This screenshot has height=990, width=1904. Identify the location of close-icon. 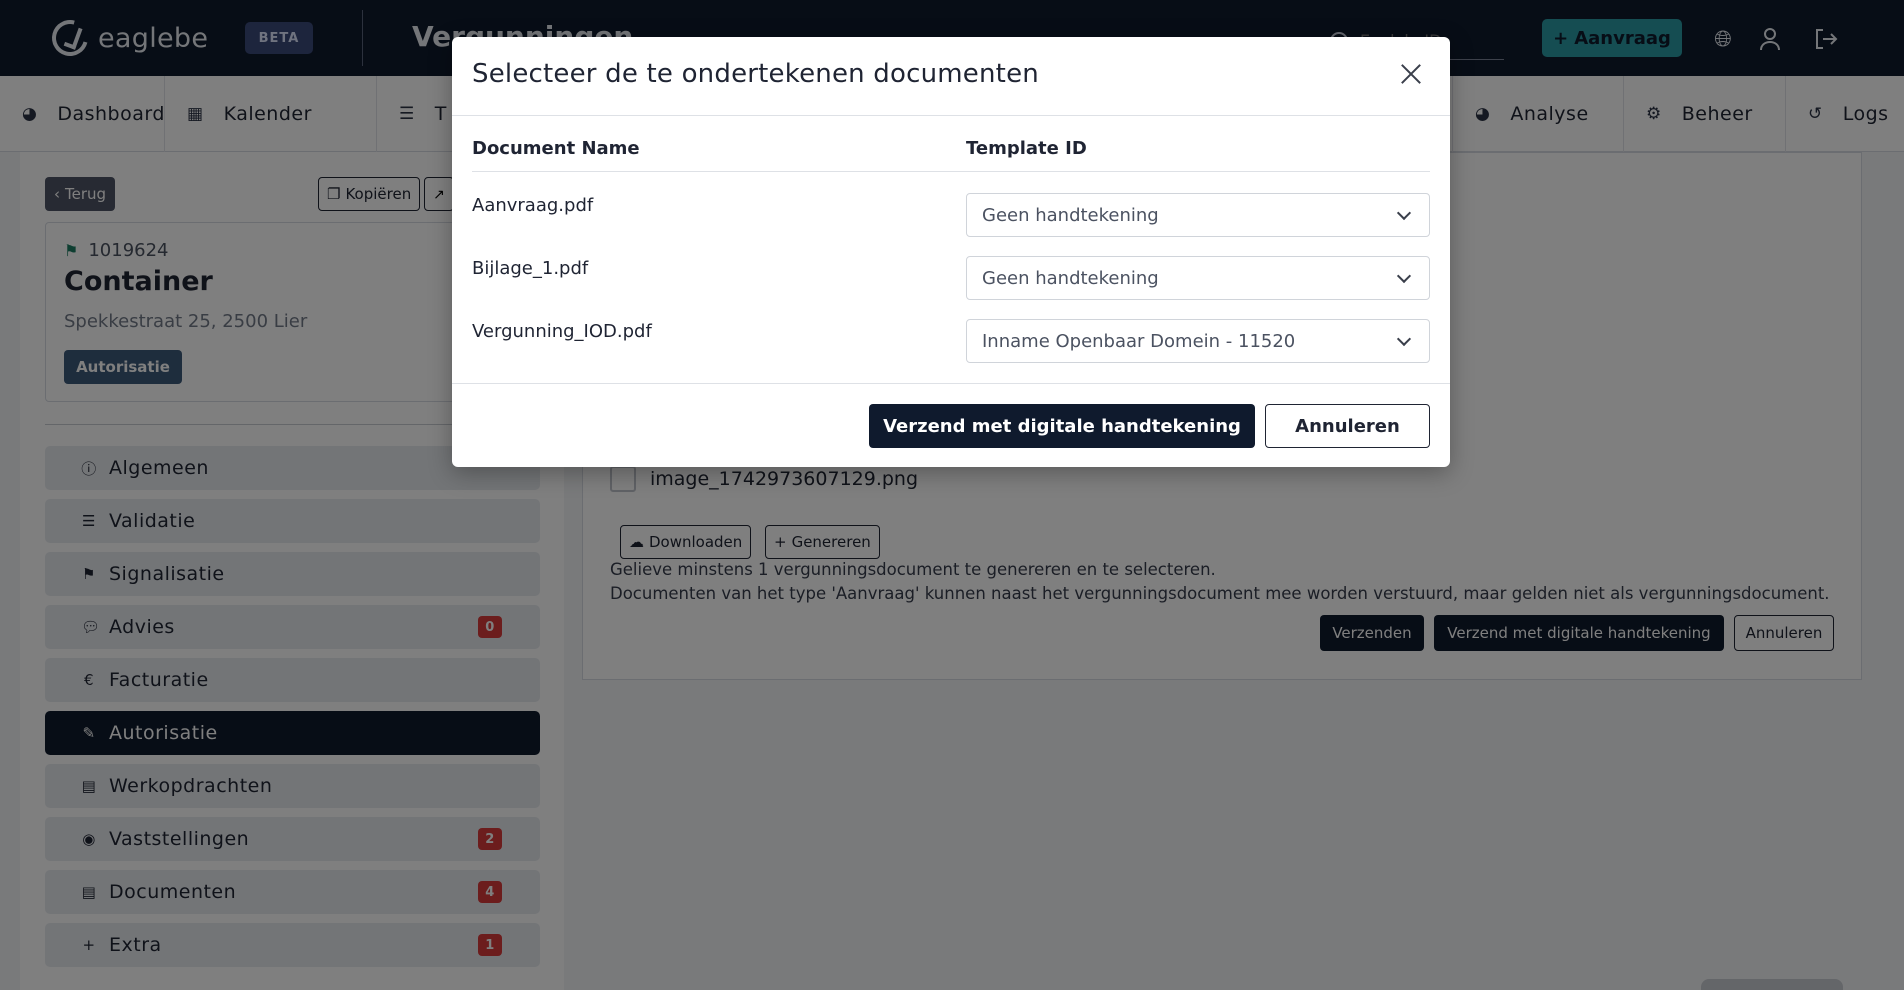
(1411, 74).